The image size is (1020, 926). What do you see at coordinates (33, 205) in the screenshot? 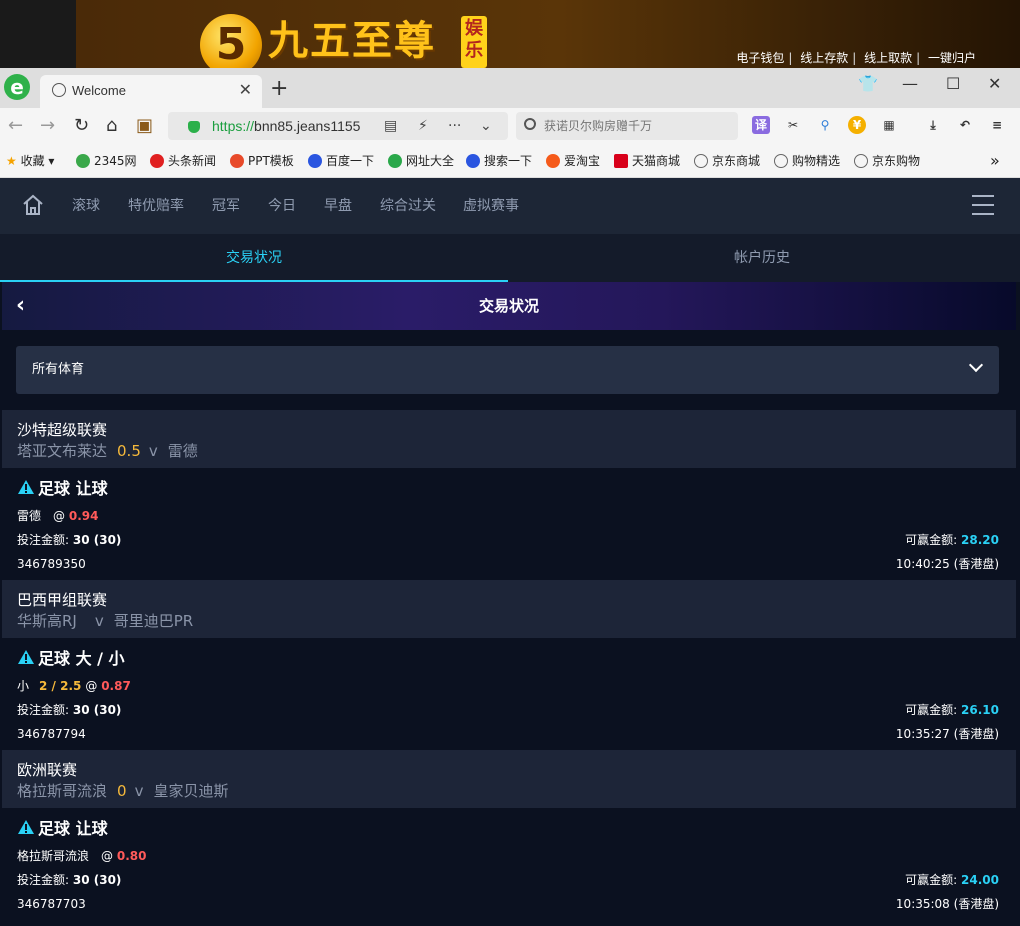
I see `home-icon` at bounding box center [33, 205].